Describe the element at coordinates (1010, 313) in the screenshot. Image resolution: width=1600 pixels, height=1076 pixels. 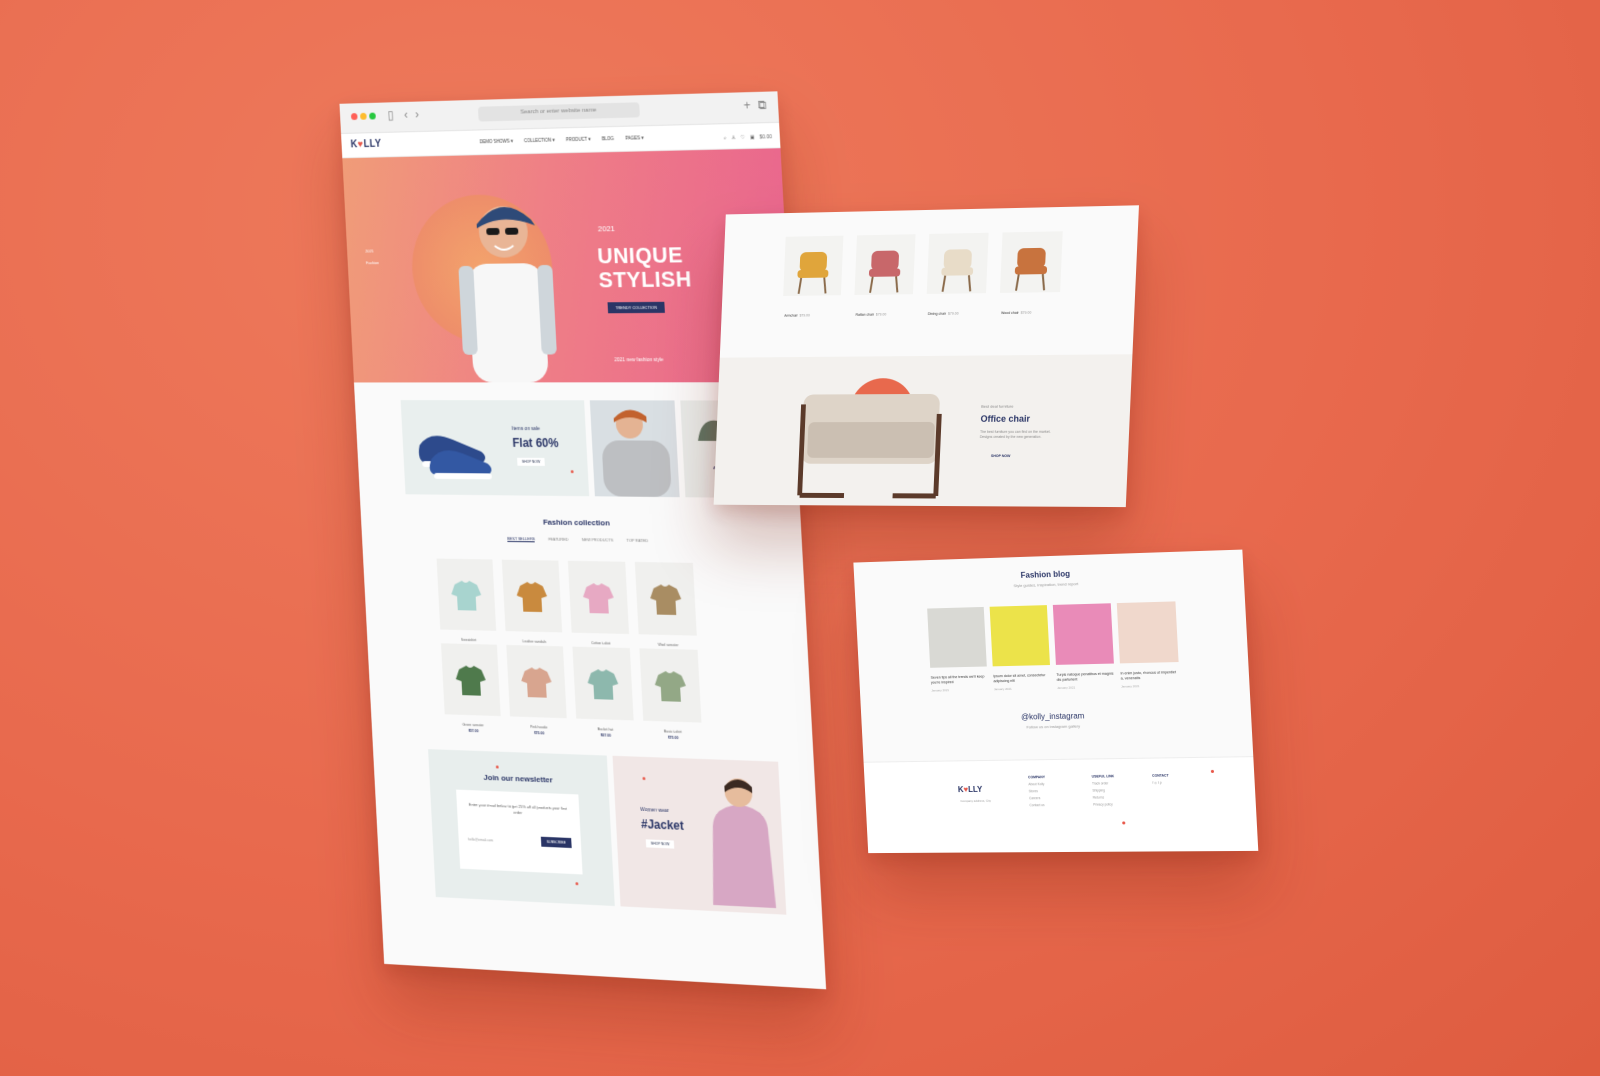
I see `chair-name: Wood chair` at that location.